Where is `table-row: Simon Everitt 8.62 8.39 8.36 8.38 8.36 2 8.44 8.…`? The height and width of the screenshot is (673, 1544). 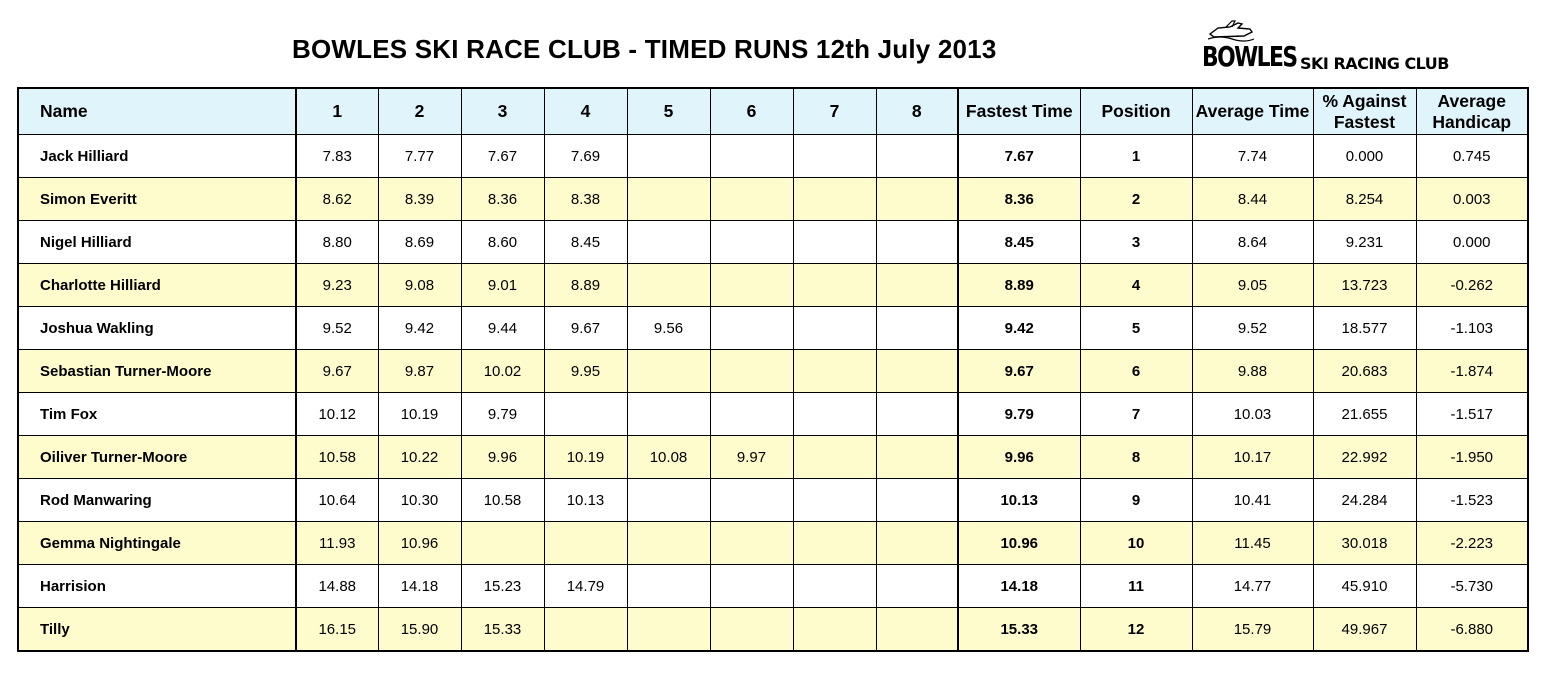 table-row: Simon Everitt 8.62 8.39 8.36 8.38 8.36 2 8.44 8.… is located at coordinates (773, 199).